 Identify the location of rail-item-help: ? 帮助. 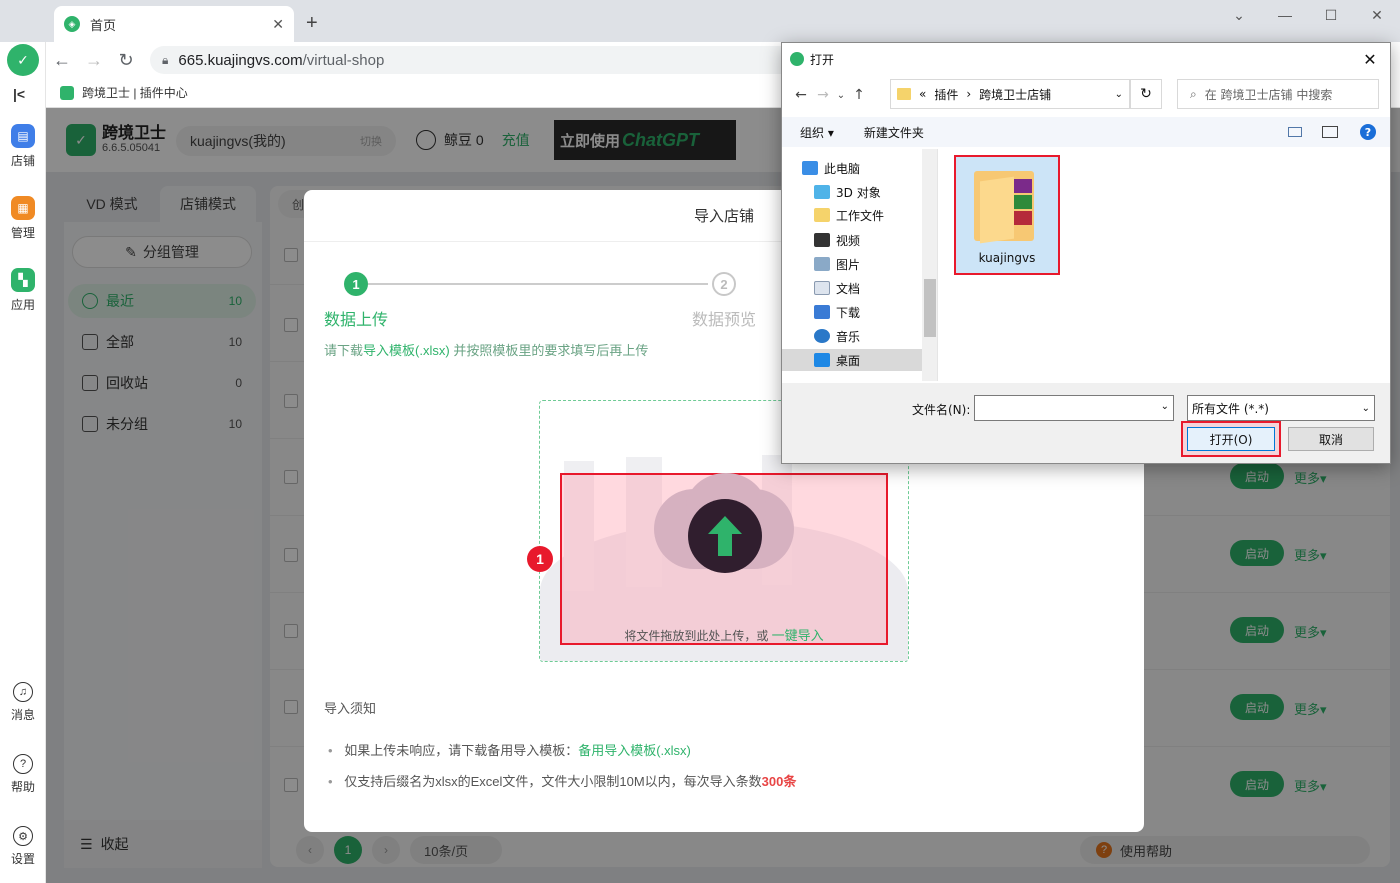
(23, 774).